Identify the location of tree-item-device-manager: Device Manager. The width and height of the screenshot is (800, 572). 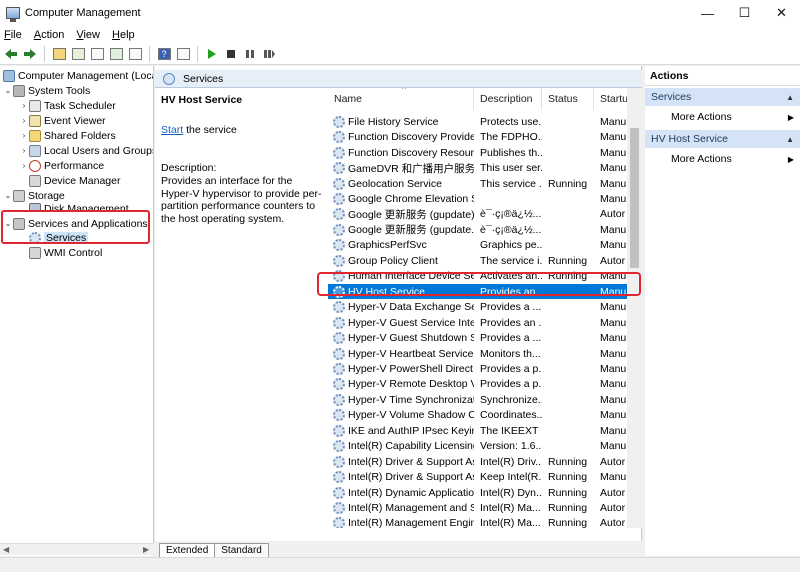
(74, 180).